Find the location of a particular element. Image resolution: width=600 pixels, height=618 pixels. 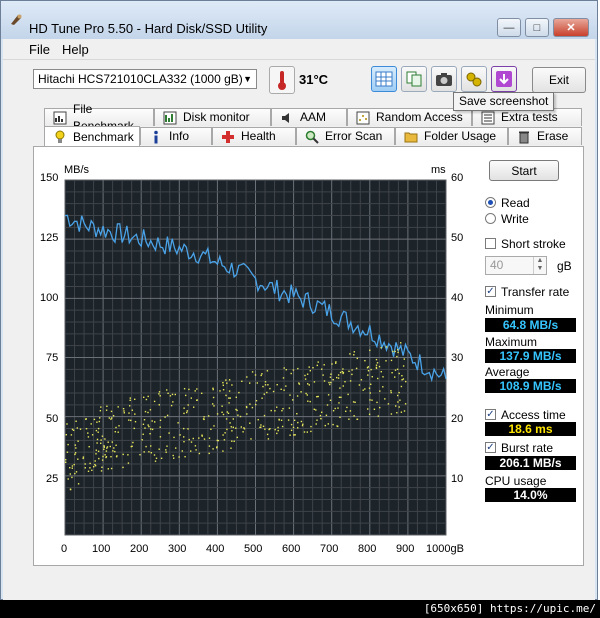

read-radio is located at coordinates (490, 202).